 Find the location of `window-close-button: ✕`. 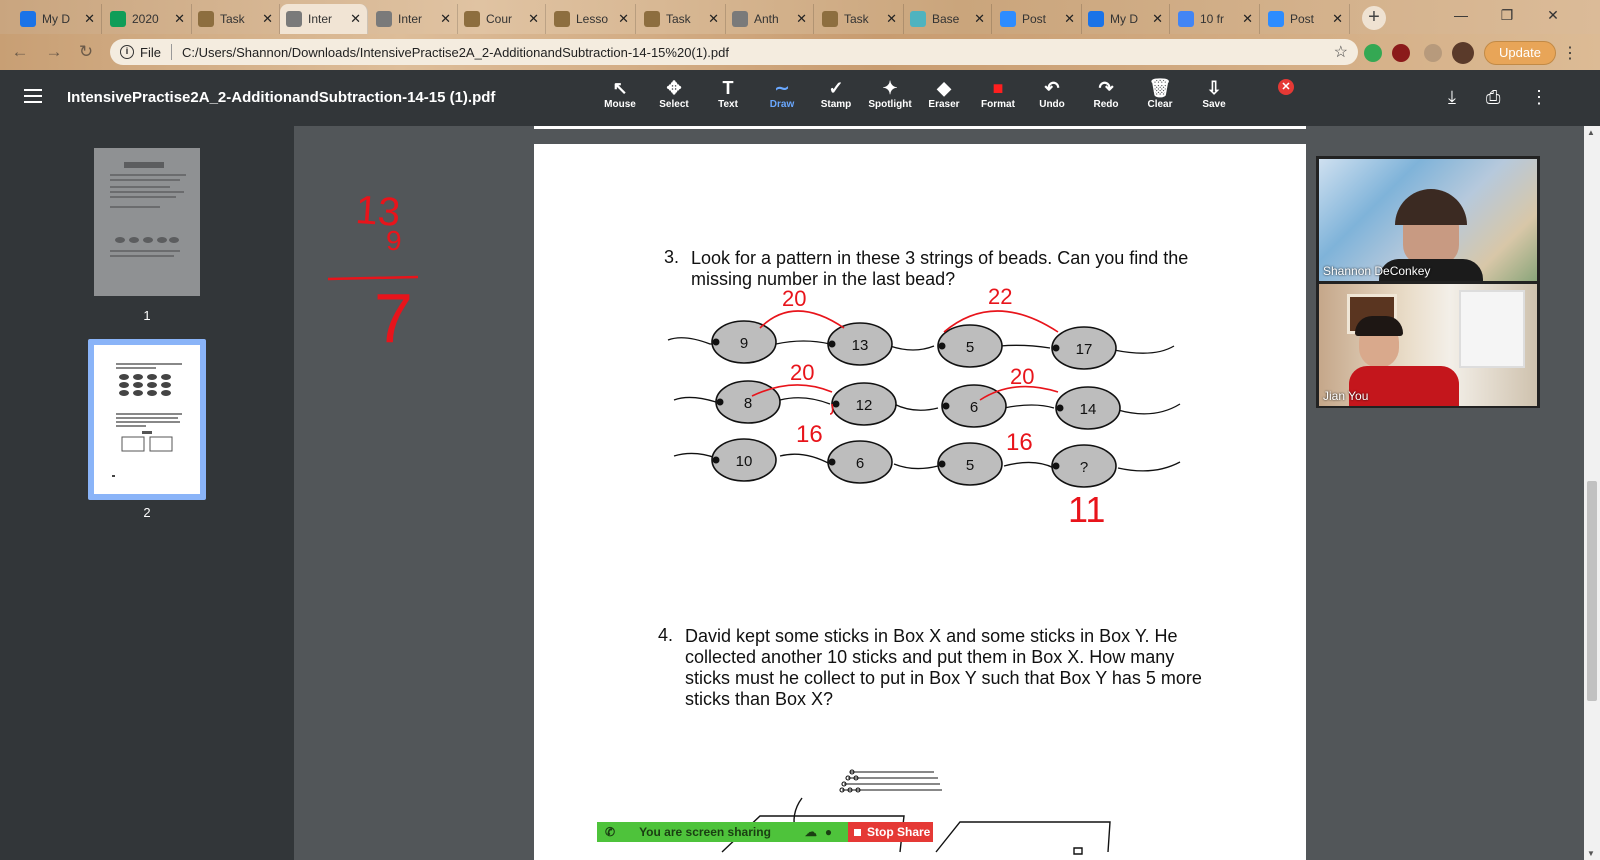

window-close-button: ✕ is located at coordinates (1553, 16).